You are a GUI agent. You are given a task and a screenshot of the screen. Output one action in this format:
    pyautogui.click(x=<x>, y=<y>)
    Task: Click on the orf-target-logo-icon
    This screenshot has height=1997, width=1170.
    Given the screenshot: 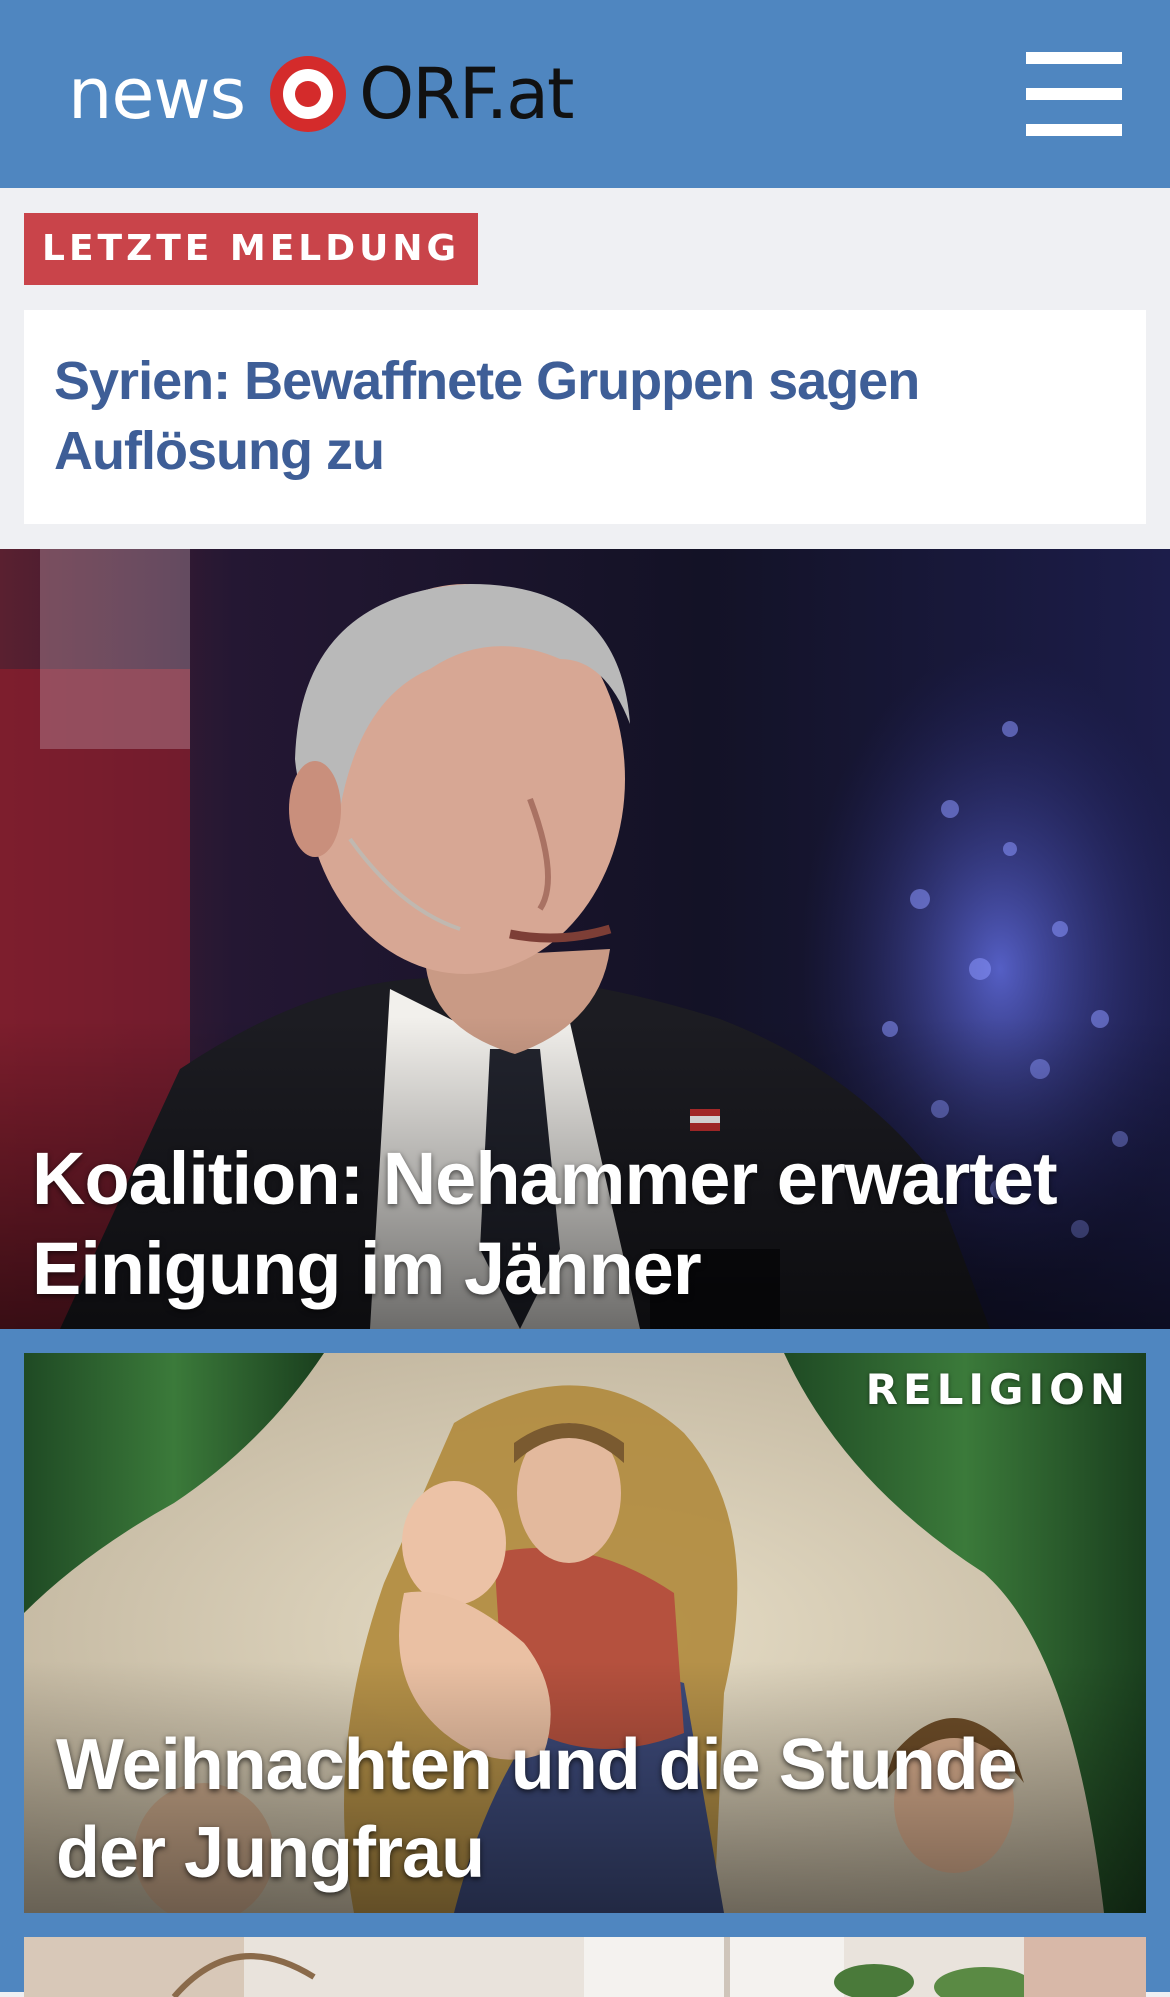 What is the action you would take?
    pyautogui.click(x=308, y=94)
    